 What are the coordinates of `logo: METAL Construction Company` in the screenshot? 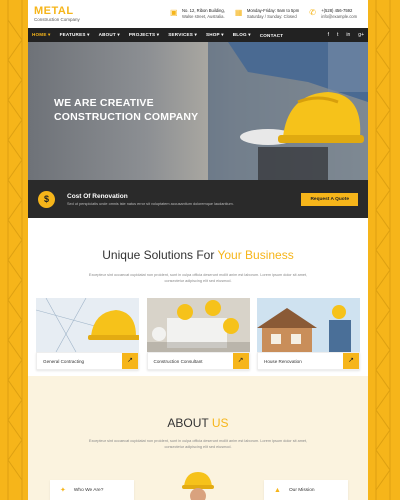 It's located at (82, 13).